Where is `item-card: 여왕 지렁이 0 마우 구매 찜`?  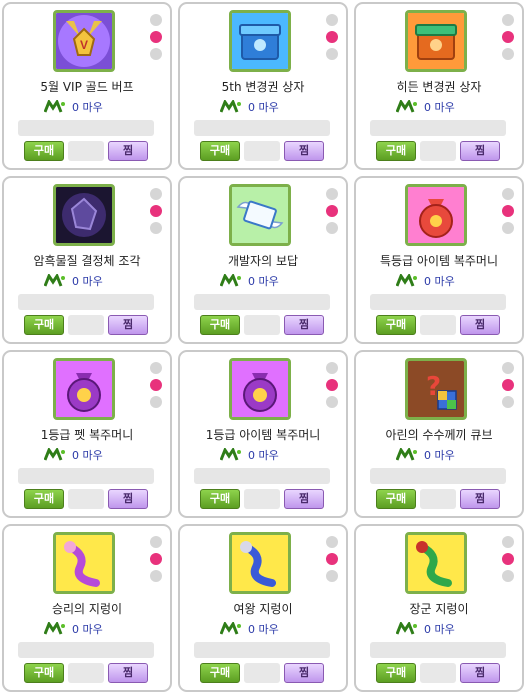
item-card: 여왕 지렁이 0 마우 구매 찜 is located at coordinates (263, 608).